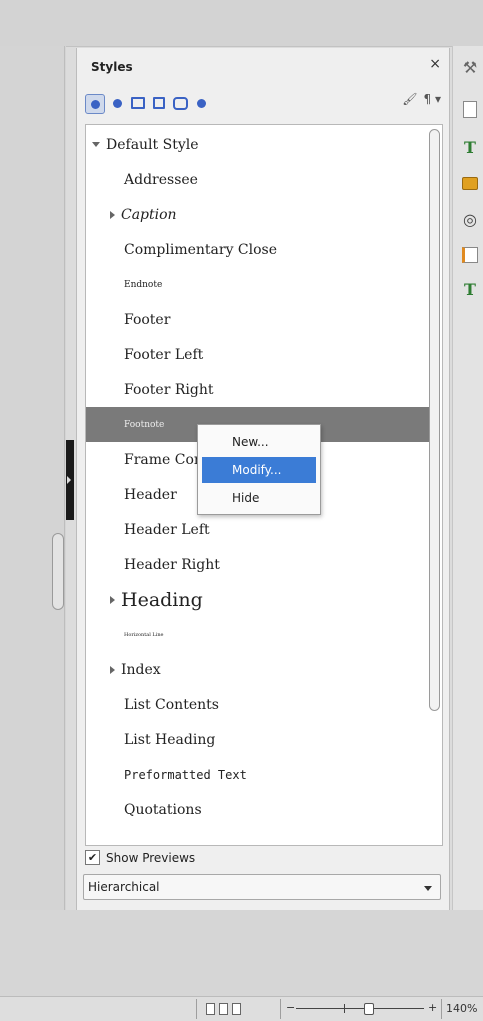 This screenshot has height=1021, width=483. I want to click on style-item-label: Addressee, so click(161, 179).